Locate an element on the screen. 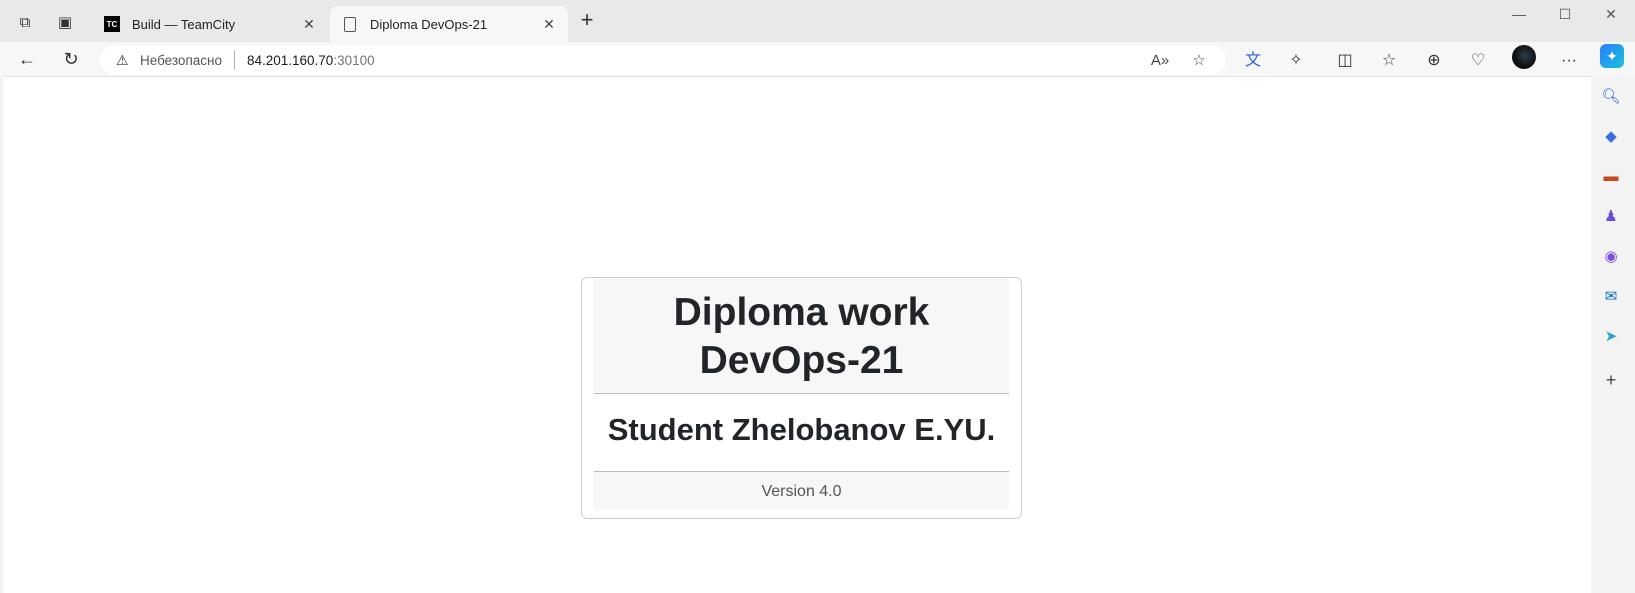  tab-title: Diploma DevOps-21 is located at coordinates (429, 24).